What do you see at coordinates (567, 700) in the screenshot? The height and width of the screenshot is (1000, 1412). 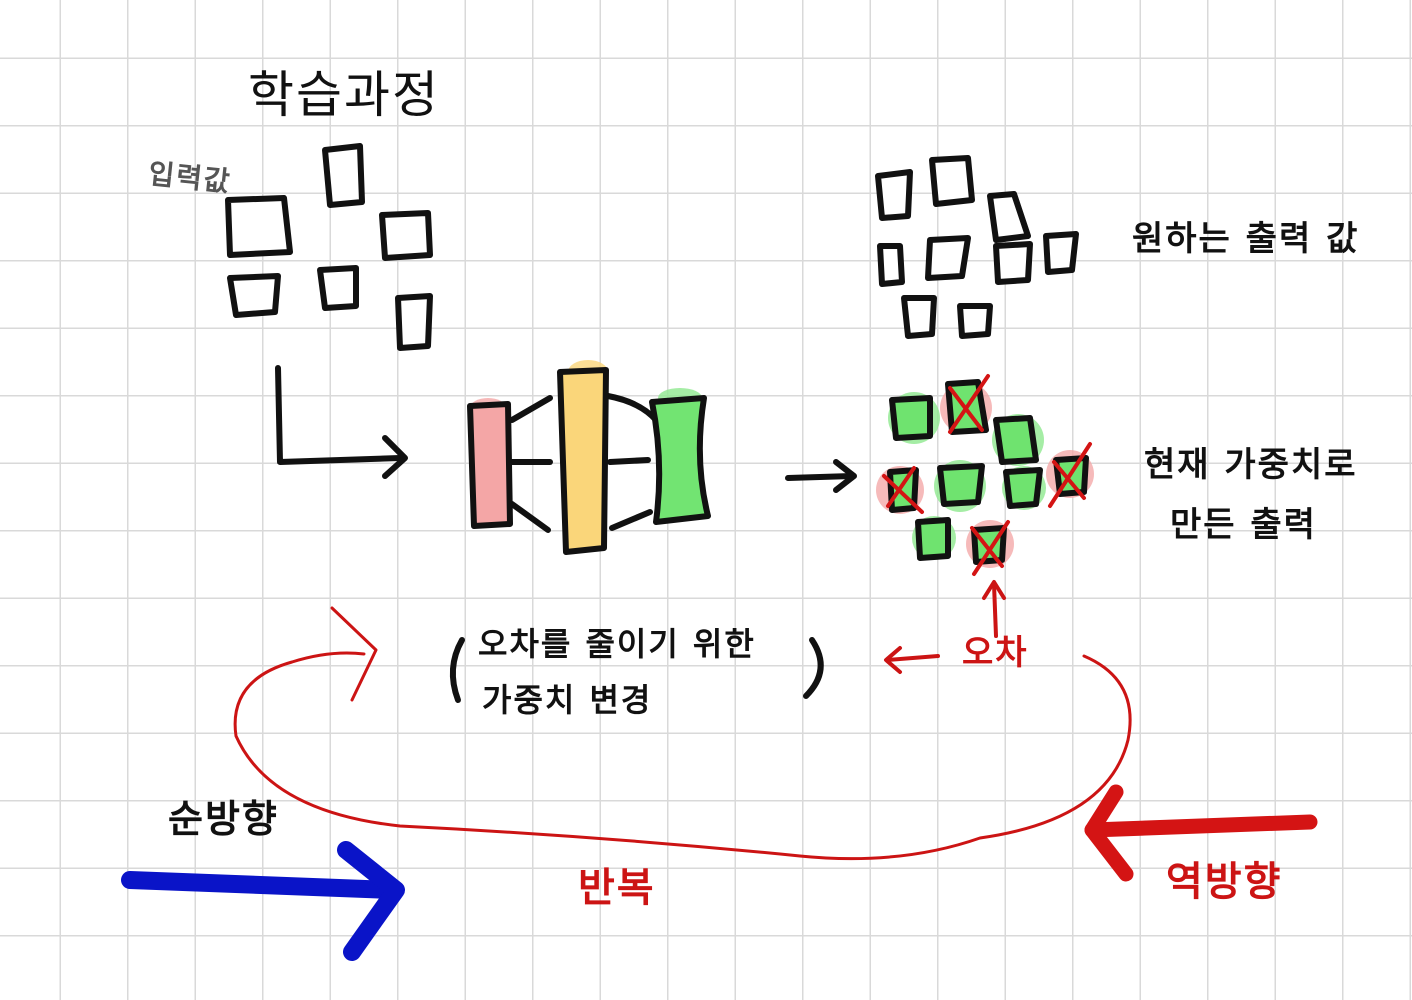 I see `weight-update-label-line2: 가중치 변경` at bounding box center [567, 700].